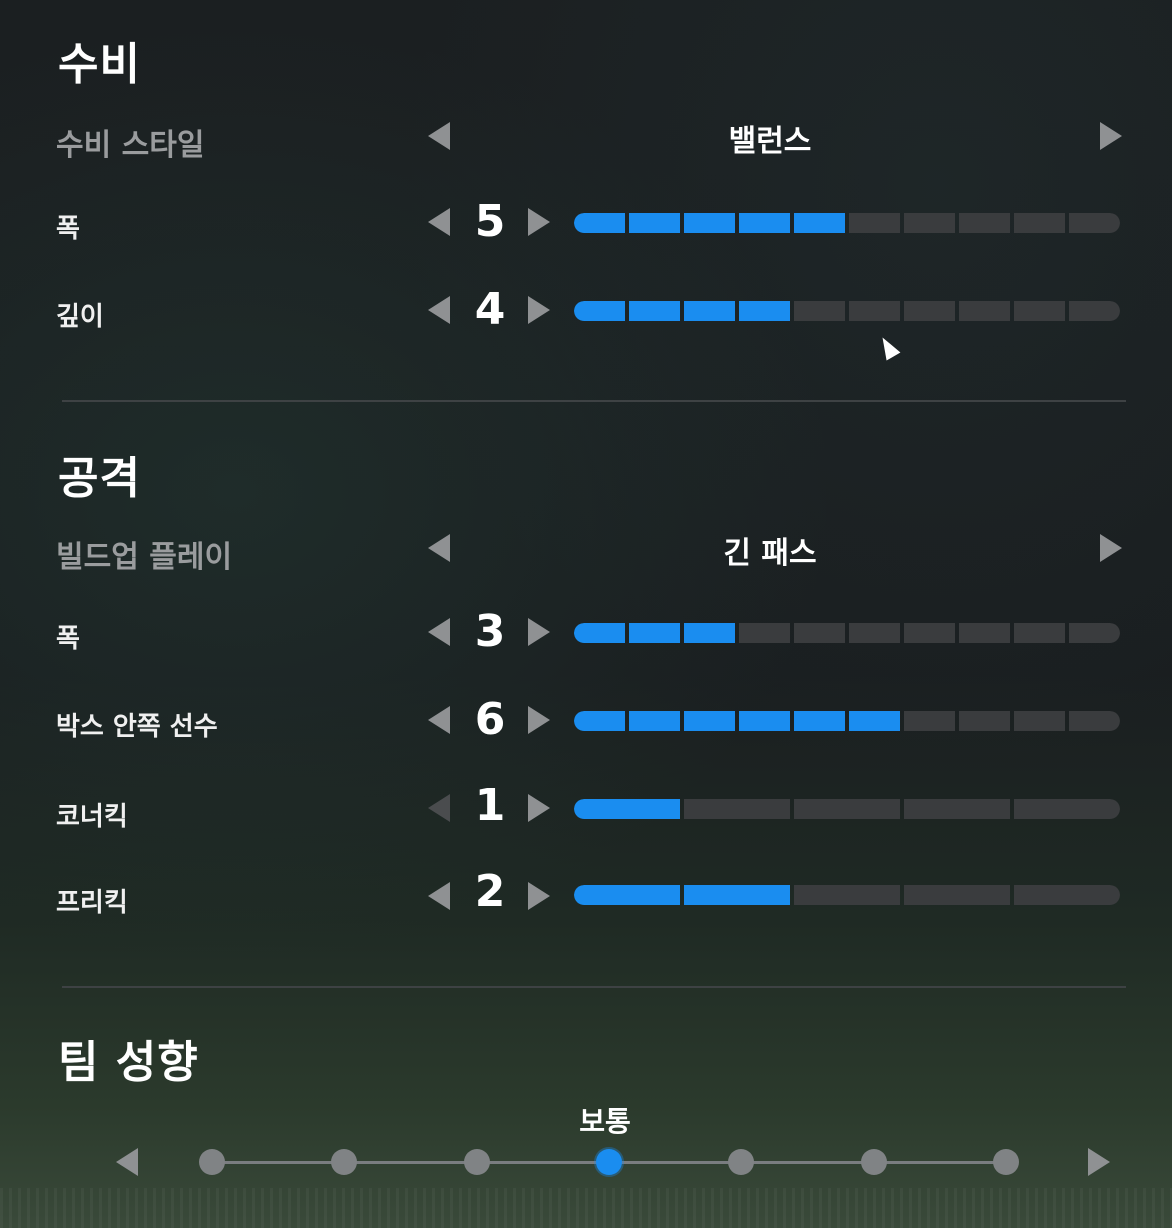 The width and height of the screenshot is (1172, 1228). Describe the element at coordinates (137, 727) in the screenshot. I see `players-in-box-label: 박스 안쪽 선수` at that location.